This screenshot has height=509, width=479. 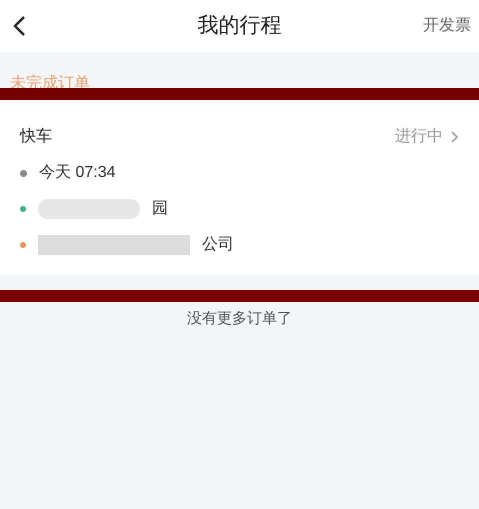 I want to click on address-text: 园, so click(x=160, y=209).